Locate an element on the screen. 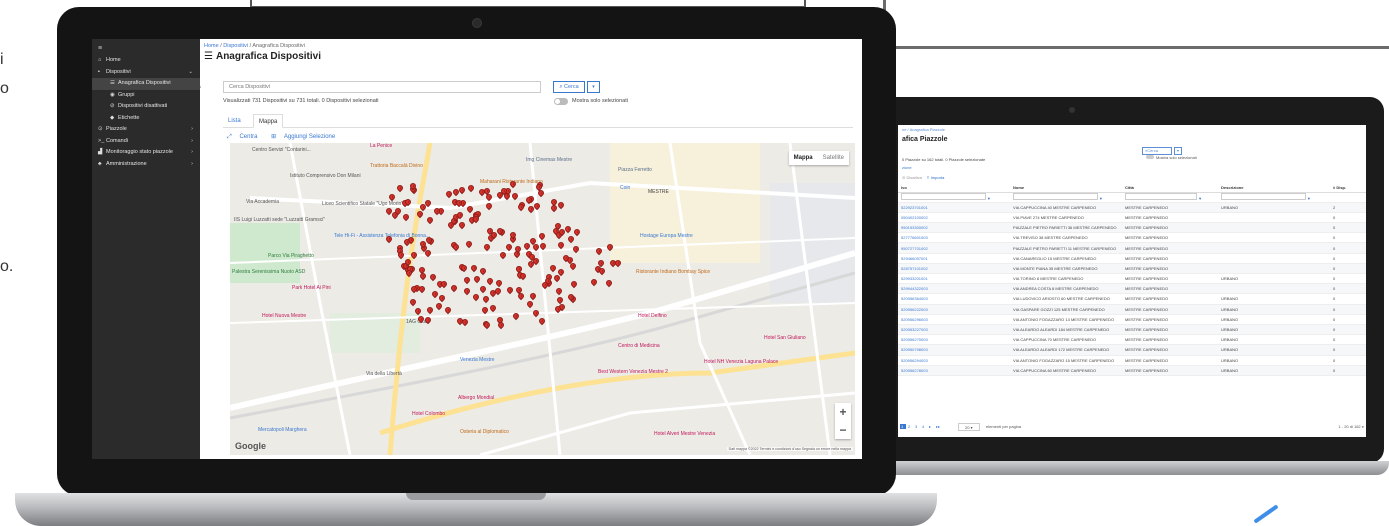 The height and width of the screenshot is (526, 1389). table-cell: 528757101002 is located at coordinates (954, 269).